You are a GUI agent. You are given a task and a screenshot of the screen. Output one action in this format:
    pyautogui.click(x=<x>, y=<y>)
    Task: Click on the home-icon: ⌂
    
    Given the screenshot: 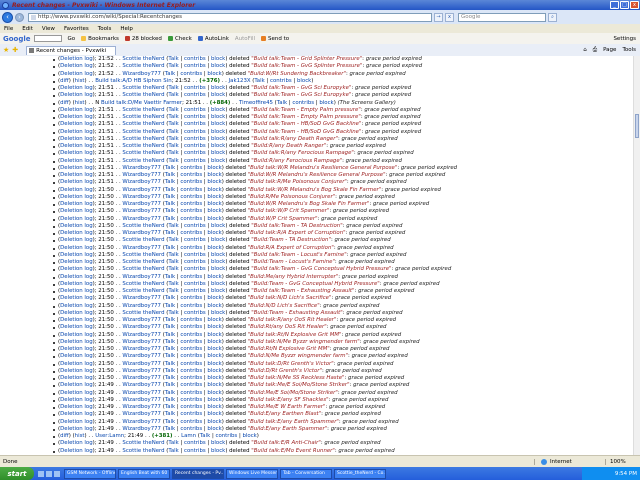 What is the action you would take?
    pyautogui.click(x=585, y=50)
    